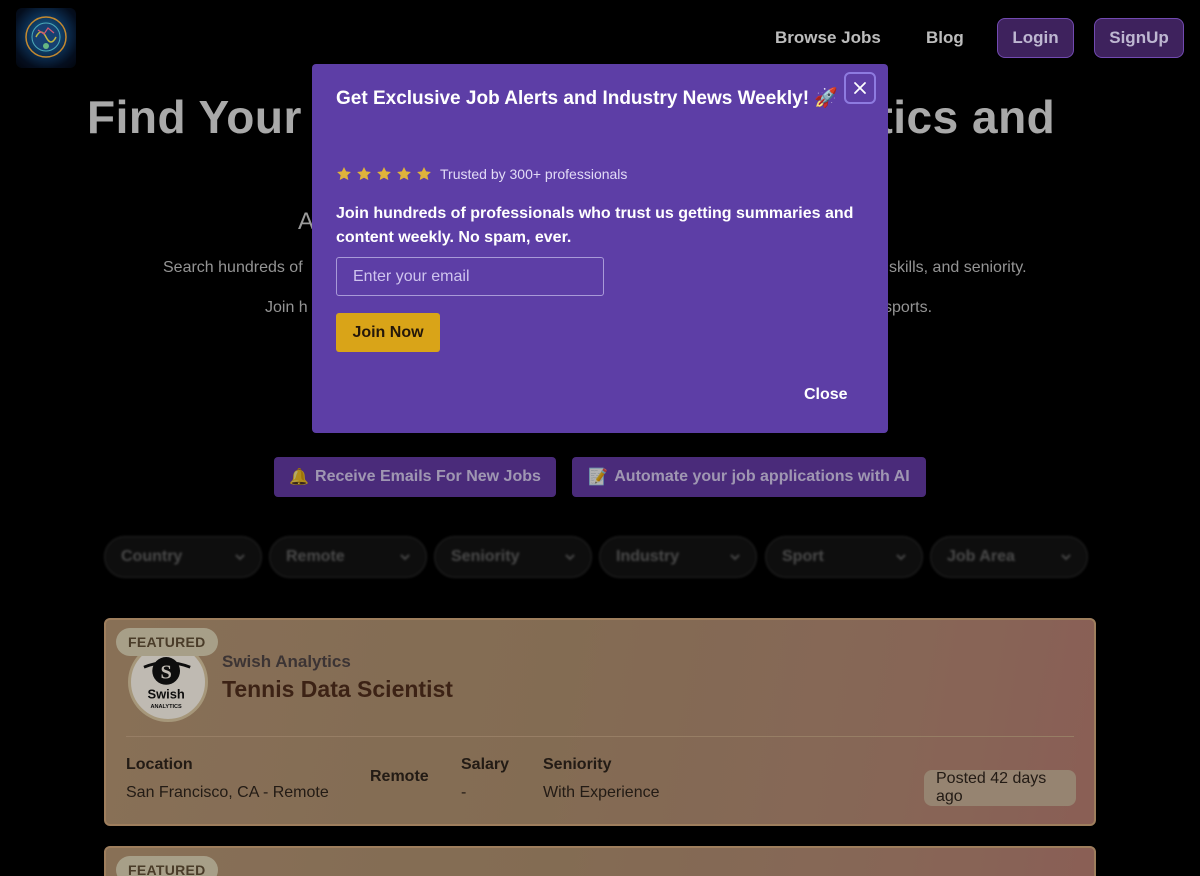  What do you see at coordinates (945, 38) in the screenshot?
I see `nav-blog: Blog` at bounding box center [945, 38].